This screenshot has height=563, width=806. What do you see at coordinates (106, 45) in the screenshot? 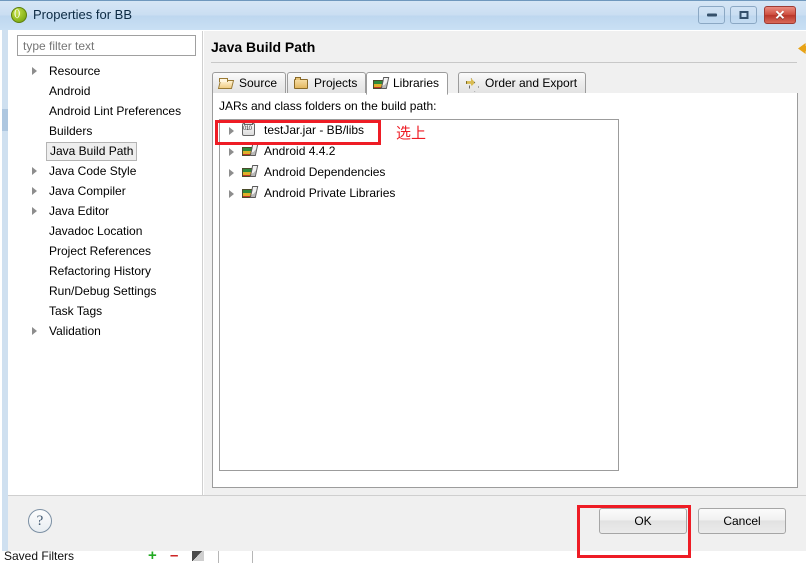
I see `filter-input` at bounding box center [106, 45].